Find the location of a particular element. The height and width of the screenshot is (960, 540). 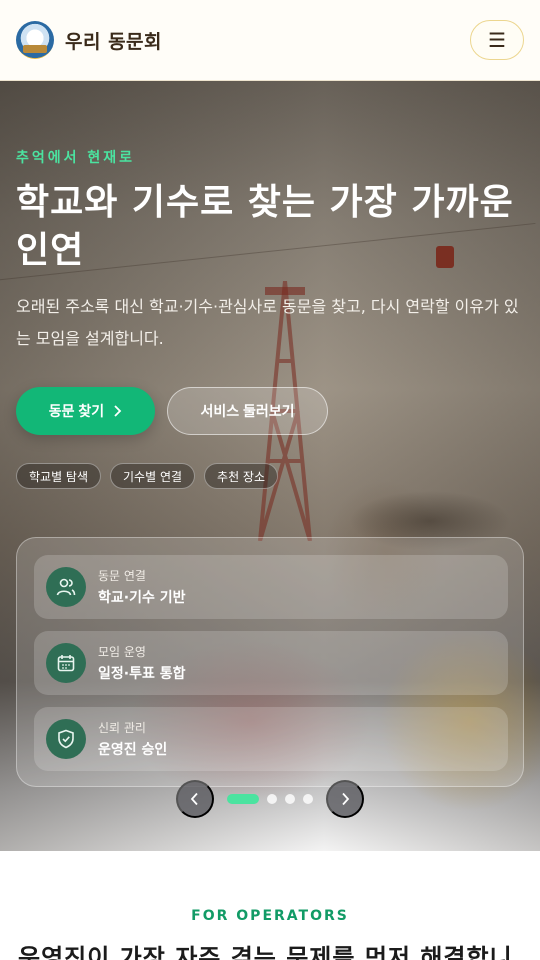

feature-card-trust: 신뢰 관리 운영진 승인 is located at coordinates (271, 739).